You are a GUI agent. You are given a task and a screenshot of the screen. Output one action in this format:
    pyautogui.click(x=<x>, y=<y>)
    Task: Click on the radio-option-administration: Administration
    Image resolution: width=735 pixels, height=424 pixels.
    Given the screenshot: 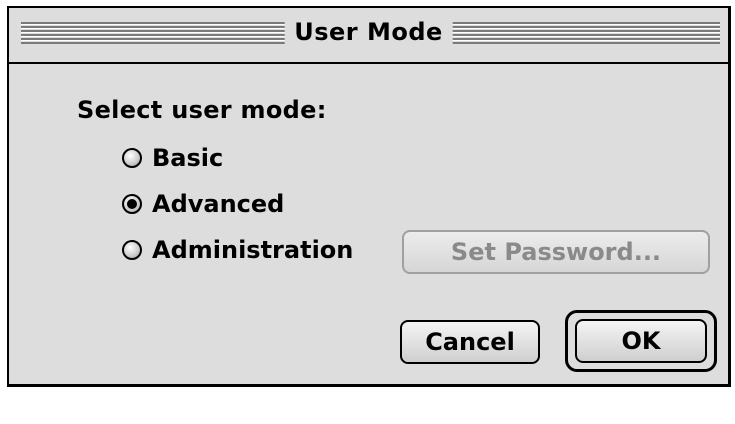 What is the action you would take?
    pyautogui.click(x=237, y=250)
    